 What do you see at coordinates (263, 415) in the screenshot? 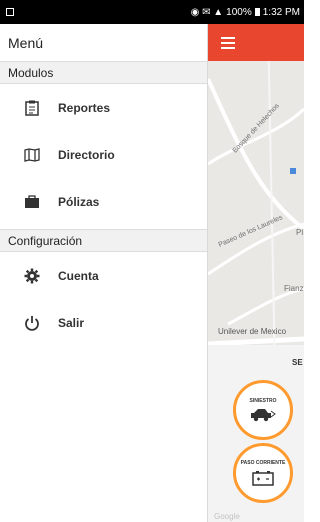
I see `car-crash-icon` at bounding box center [263, 415].